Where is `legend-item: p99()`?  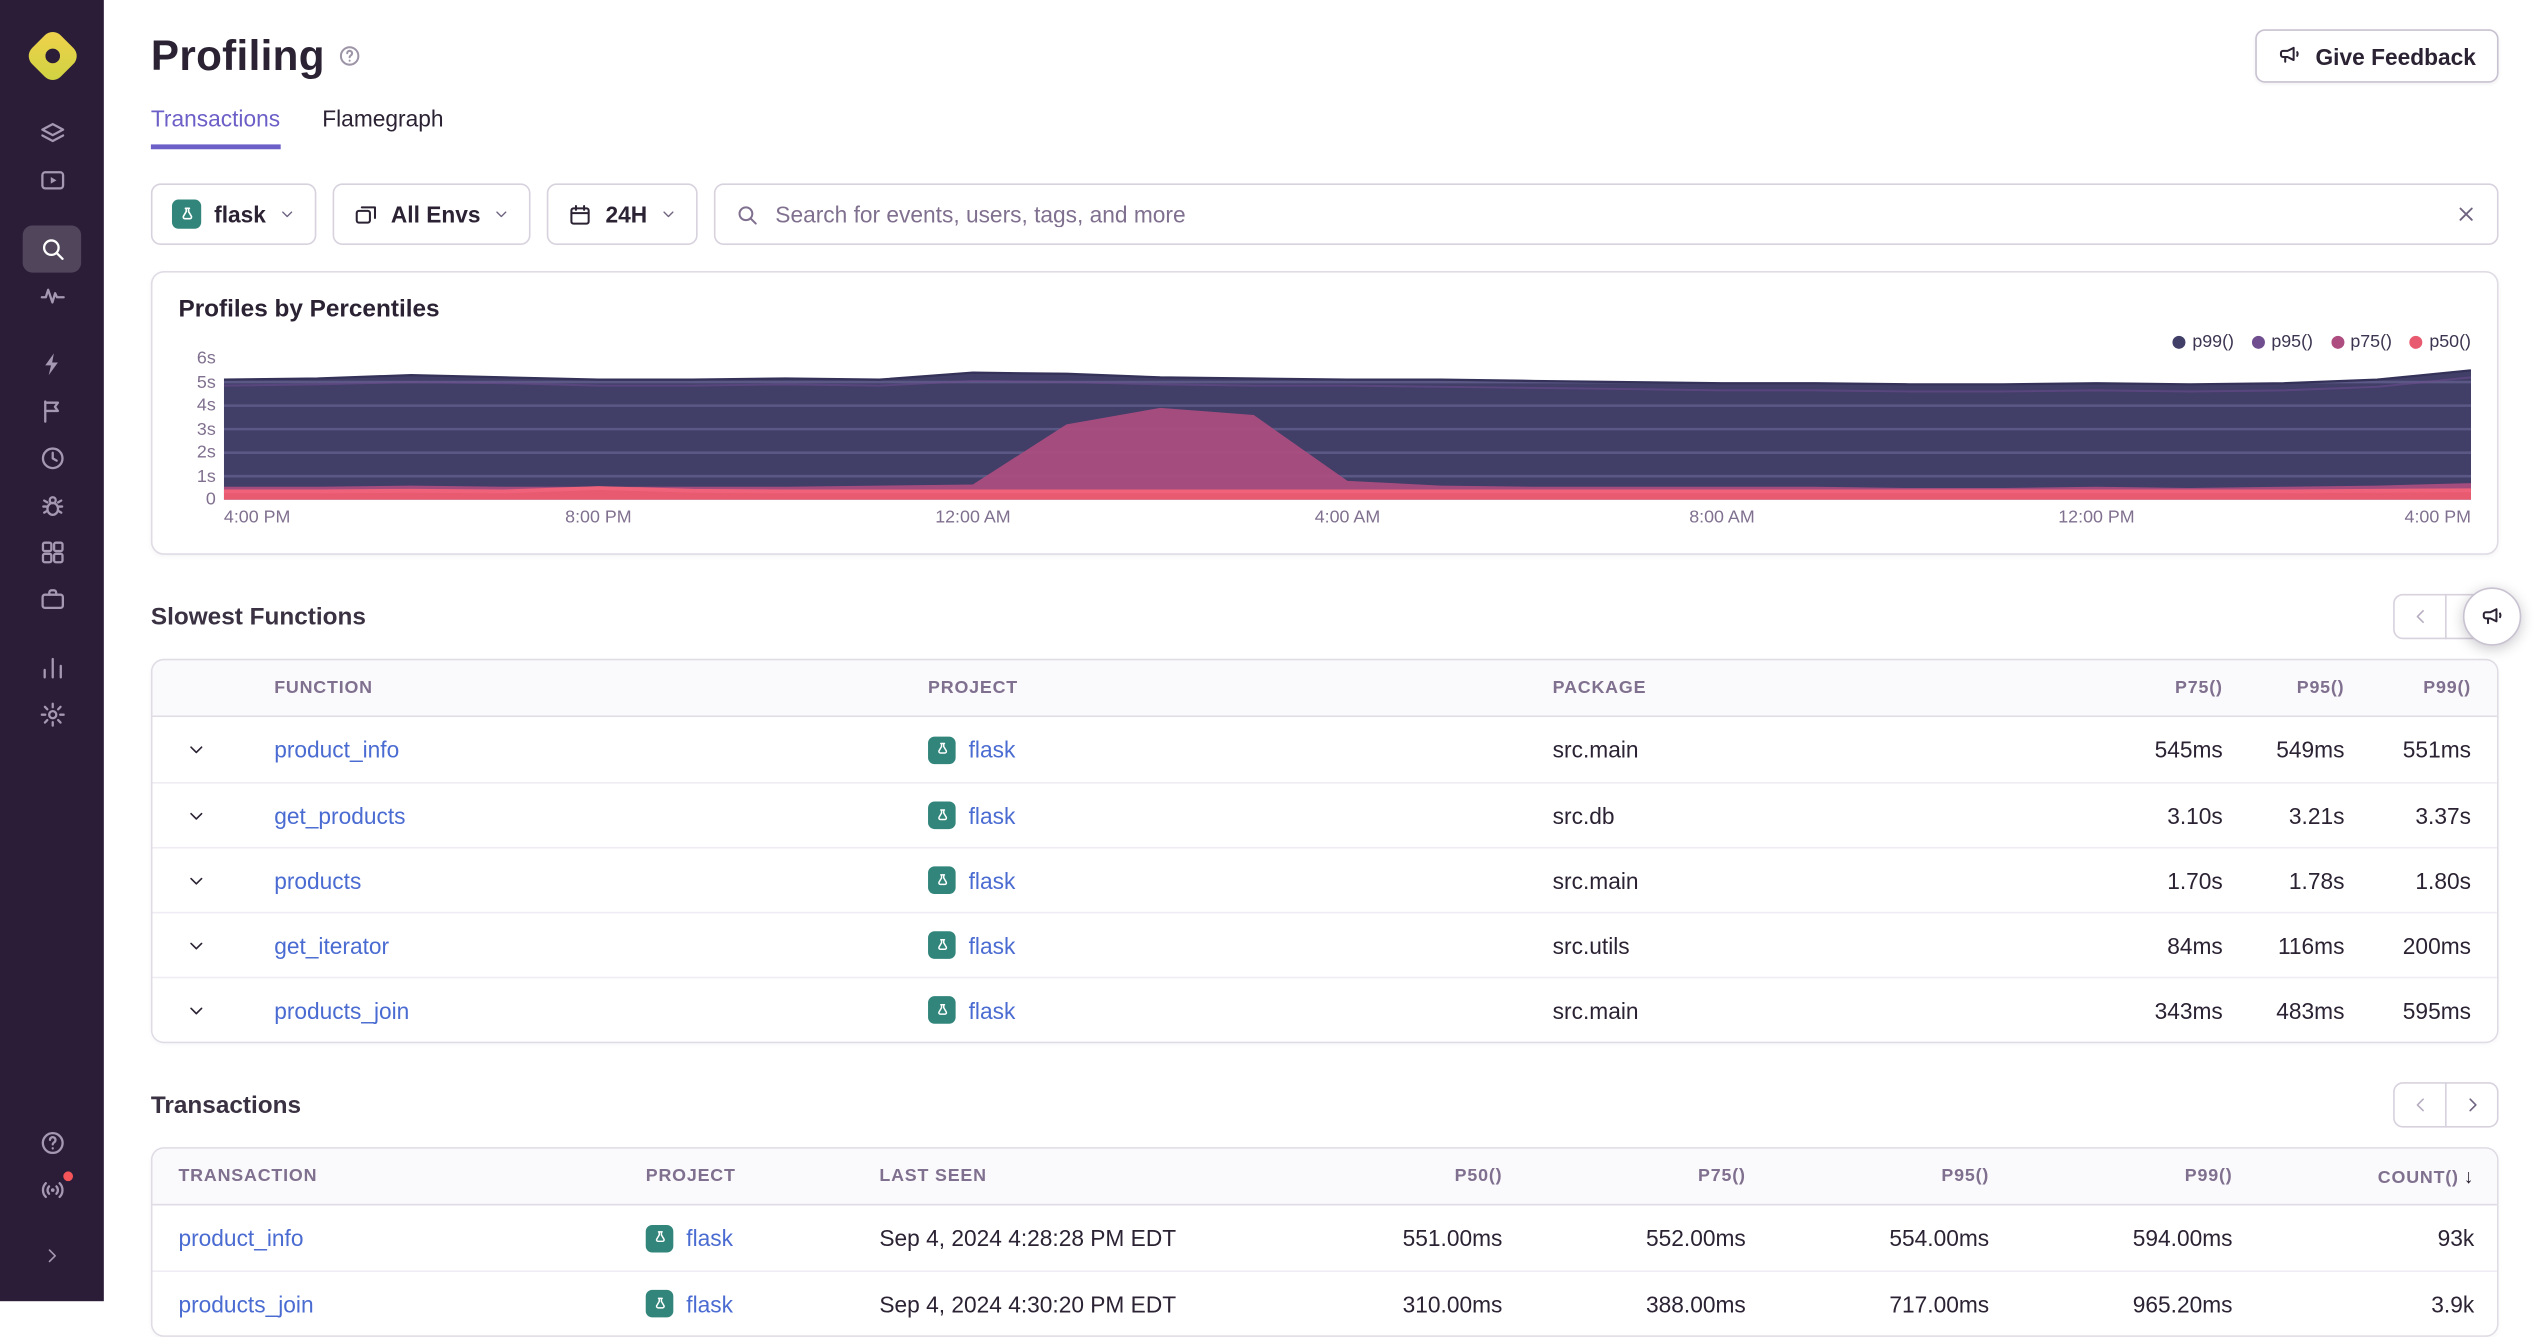
legend-item: p99() is located at coordinates (2203, 342).